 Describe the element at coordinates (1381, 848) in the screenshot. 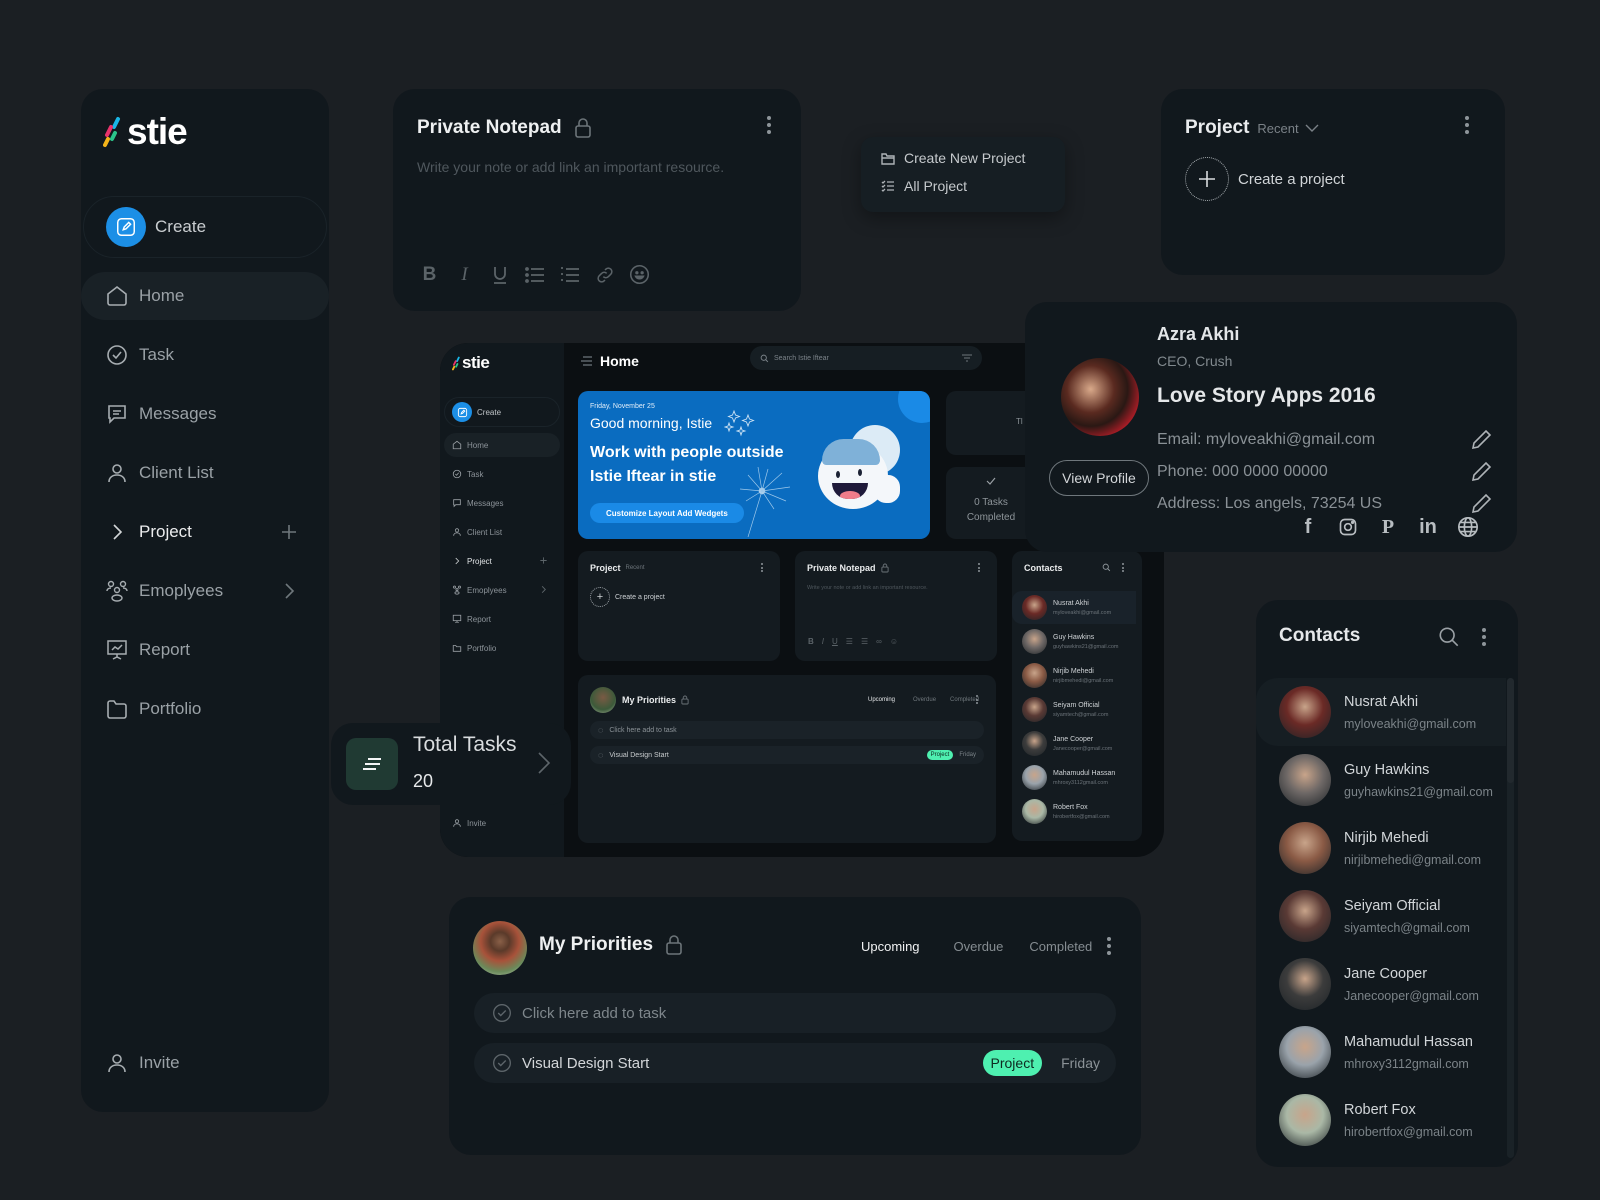

I see `contact-item: Nirjib Mehedi nirjibmehedi@gmail.com` at that location.